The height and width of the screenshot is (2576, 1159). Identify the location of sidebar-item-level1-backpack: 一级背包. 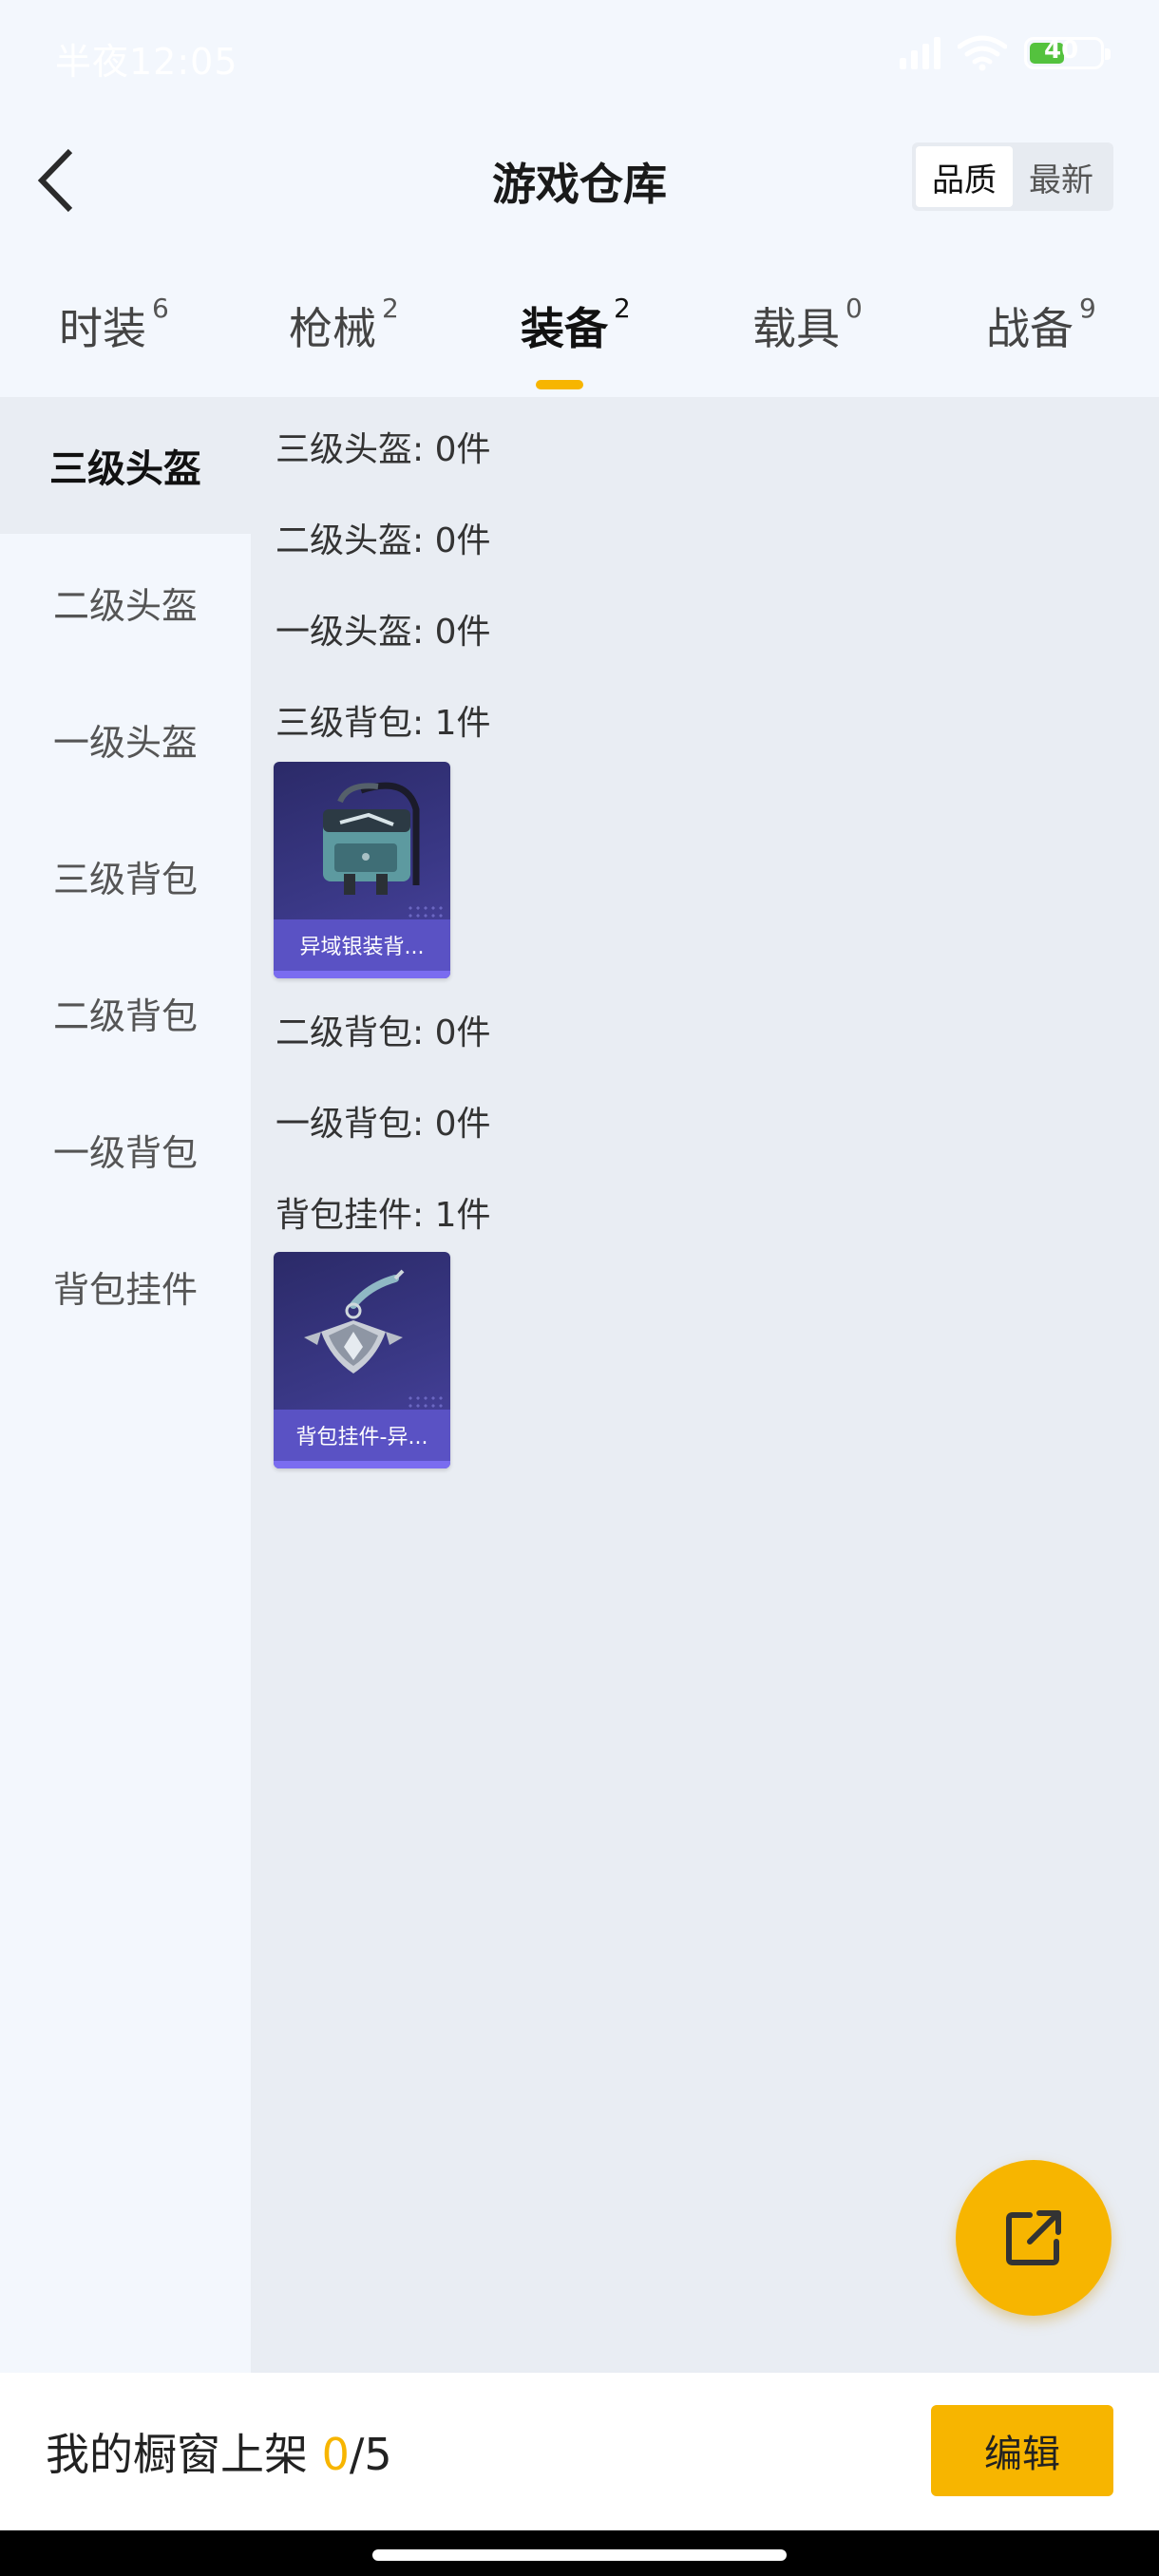
(125, 1149).